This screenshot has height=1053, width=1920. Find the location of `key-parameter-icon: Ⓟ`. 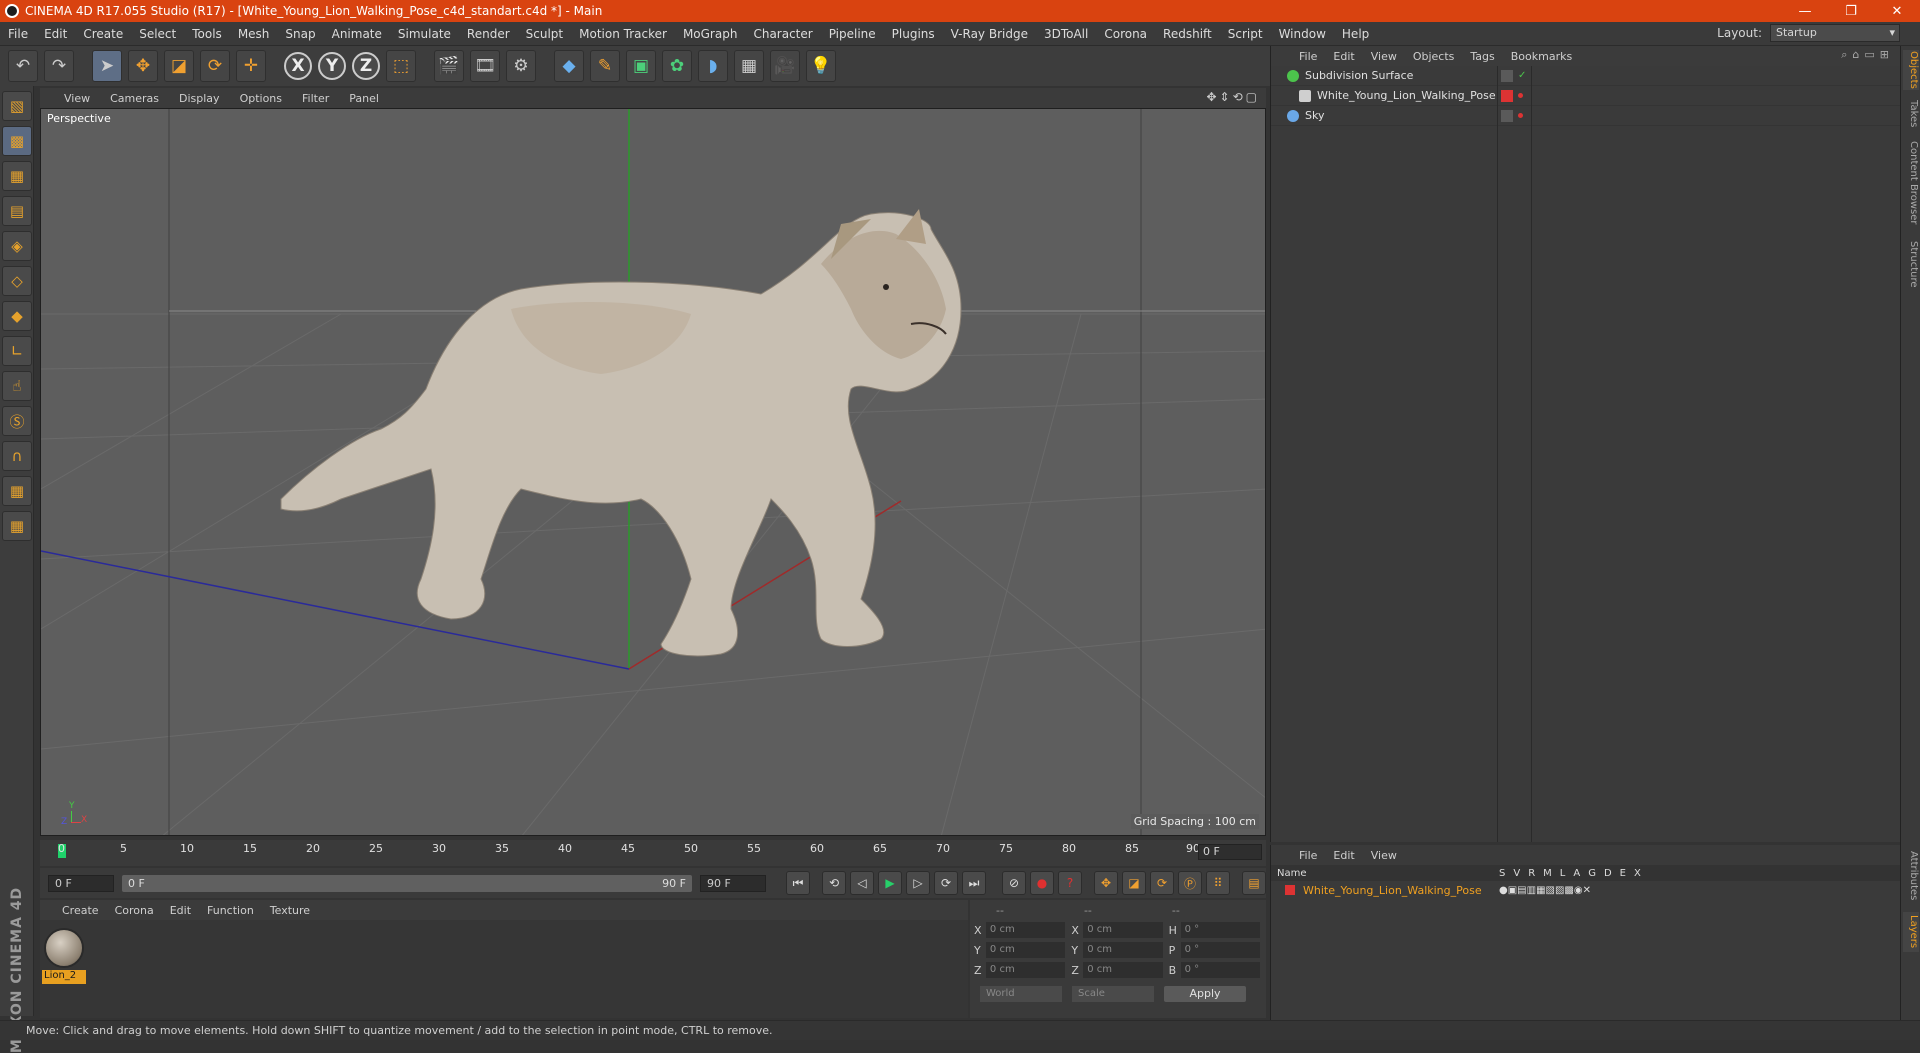

key-parameter-icon: Ⓟ is located at coordinates (1190, 883).